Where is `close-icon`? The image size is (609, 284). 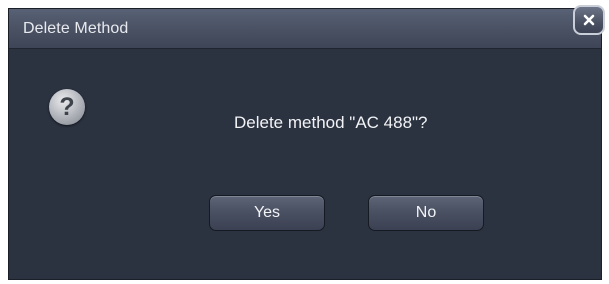 close-icon is located at coordinates (589, 20).